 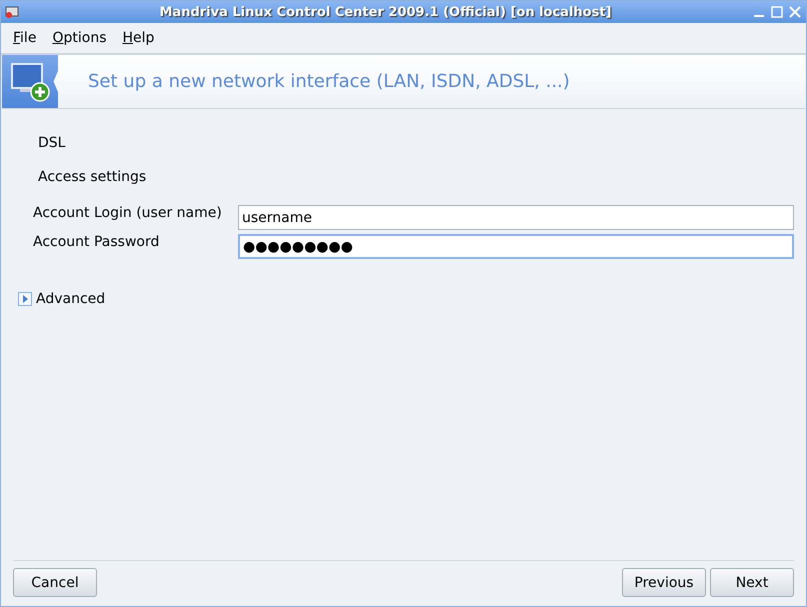 What do you see at coordinates (24, 38) in the screenshot?
I see `menu-item: File` at bounding box center [24, 38].